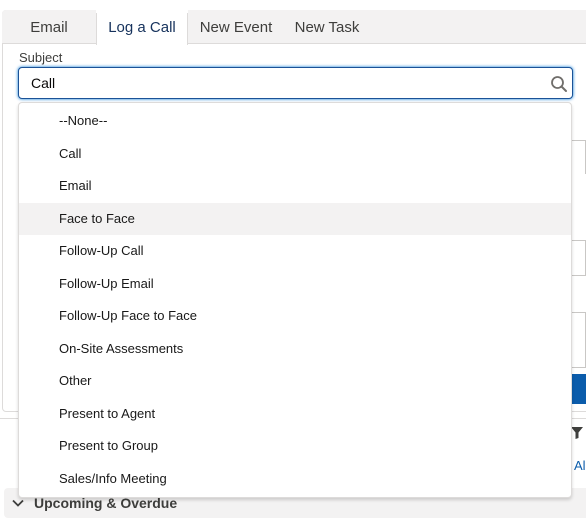 This screenshot has height=531, width=586. I want to click on subject-label: Subject, so click(41, 57).